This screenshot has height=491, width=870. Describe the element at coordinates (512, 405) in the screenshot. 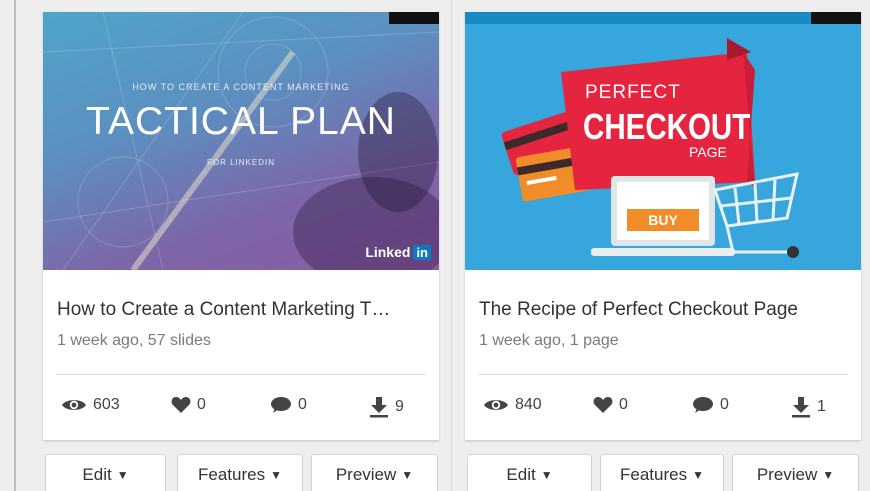

I see `views-stat: 840` at that location.